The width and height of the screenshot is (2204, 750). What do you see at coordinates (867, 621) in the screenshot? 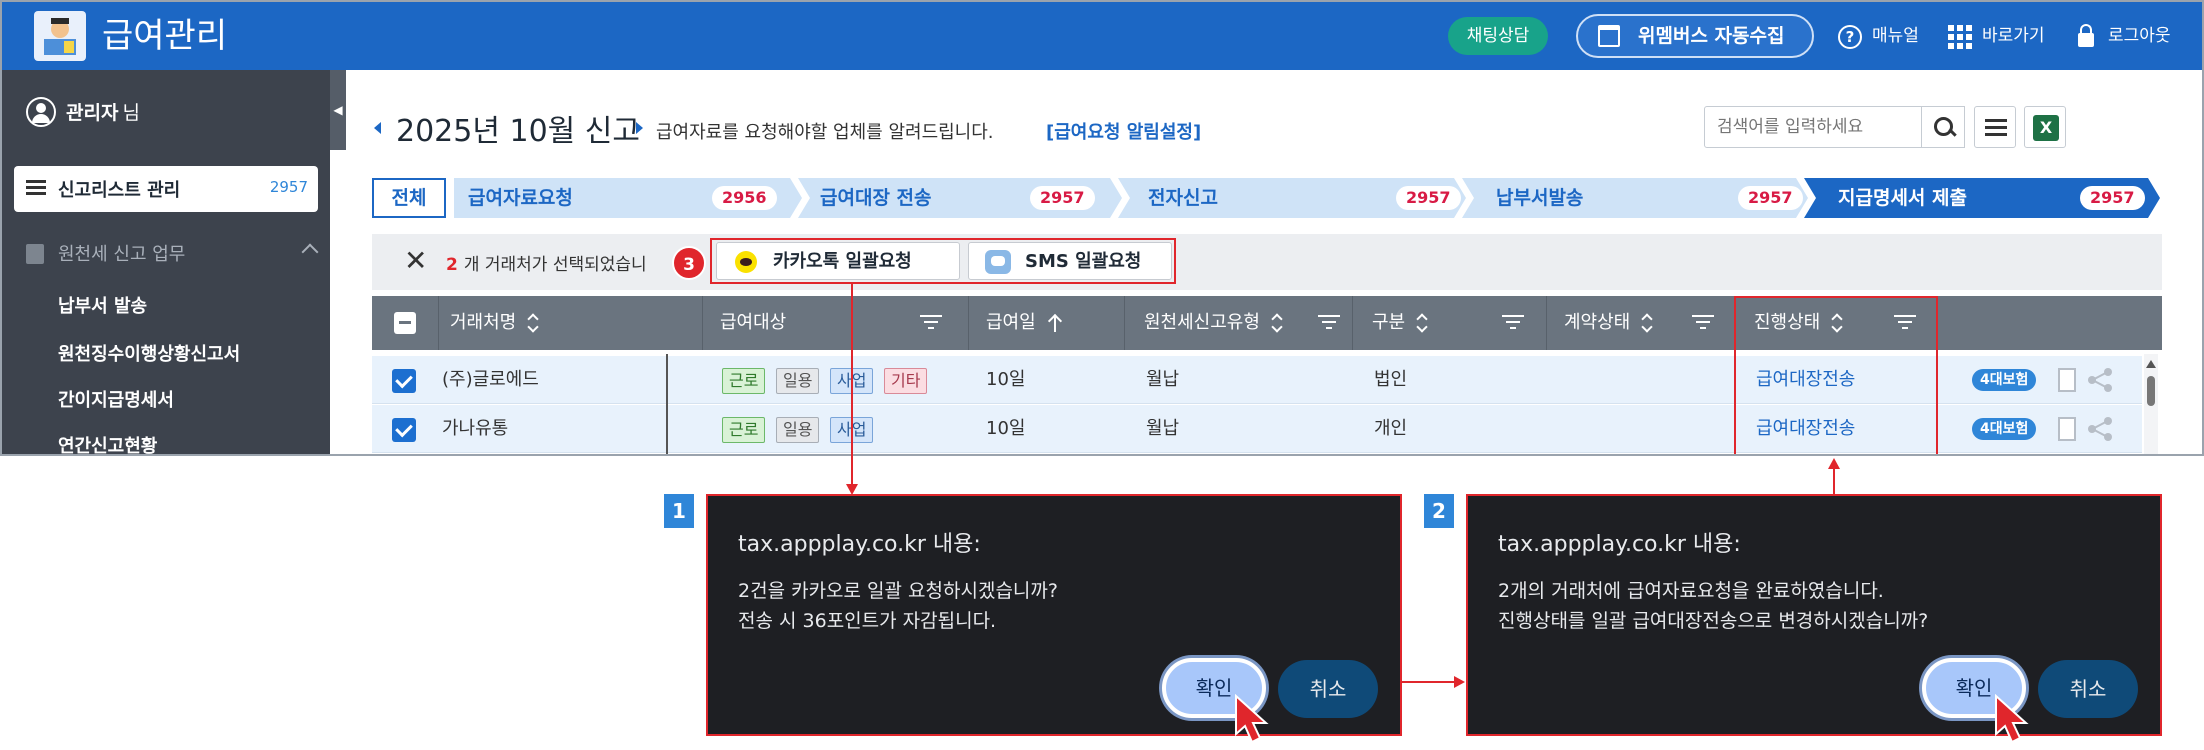
I see `dialog-message-line2: 전송 시 36포인트가 자감됩니다.` at bounding box center [867, 621].